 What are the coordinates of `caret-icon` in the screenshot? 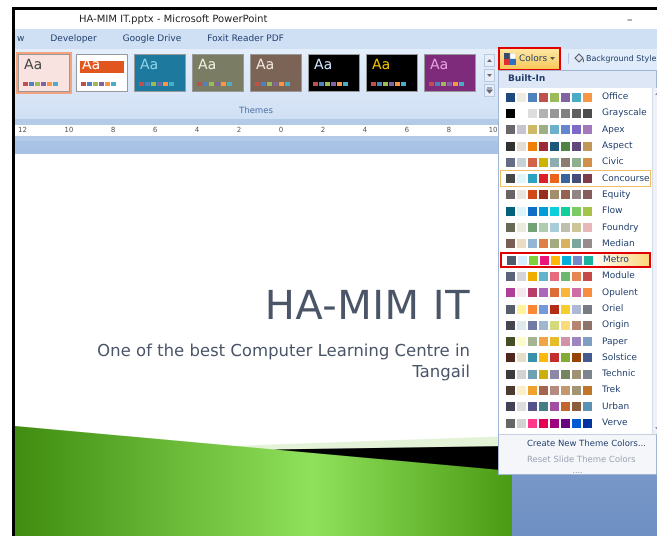 It's located at (553, 59).